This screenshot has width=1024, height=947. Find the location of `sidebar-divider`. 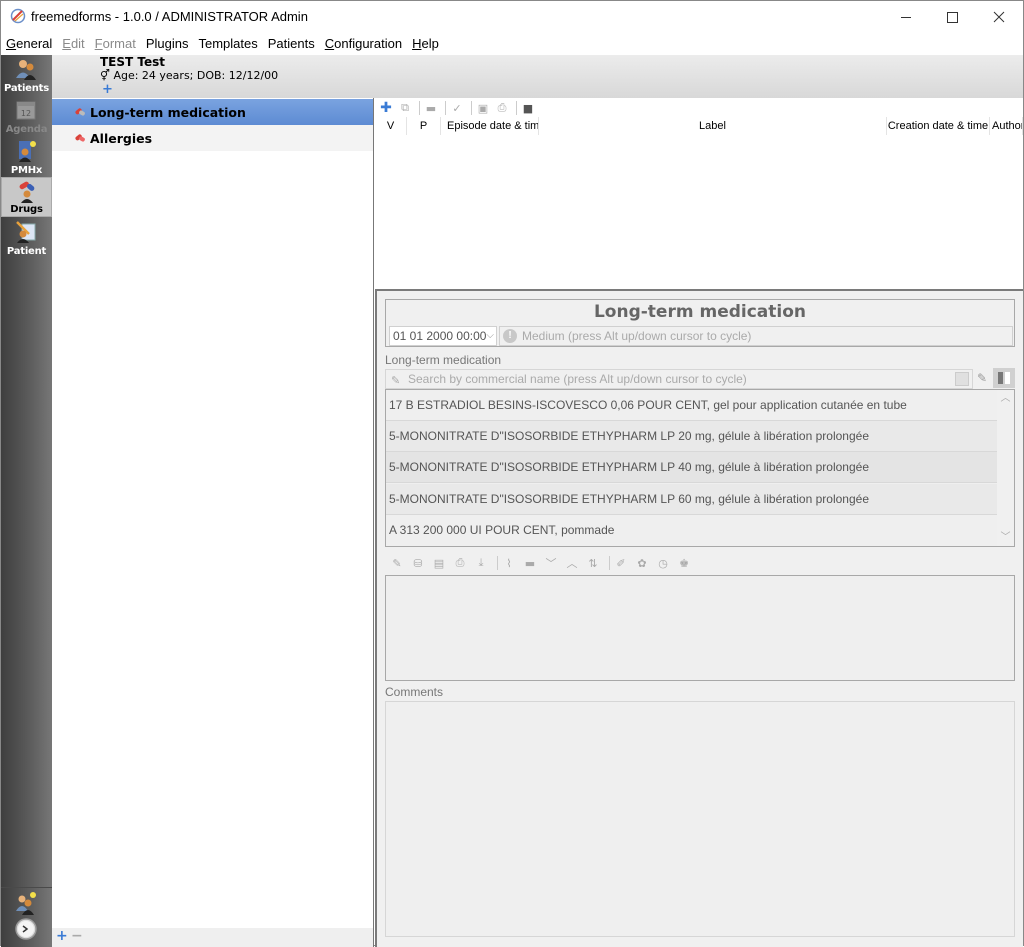

sidebar-divider is located at coordinates (26, 887).